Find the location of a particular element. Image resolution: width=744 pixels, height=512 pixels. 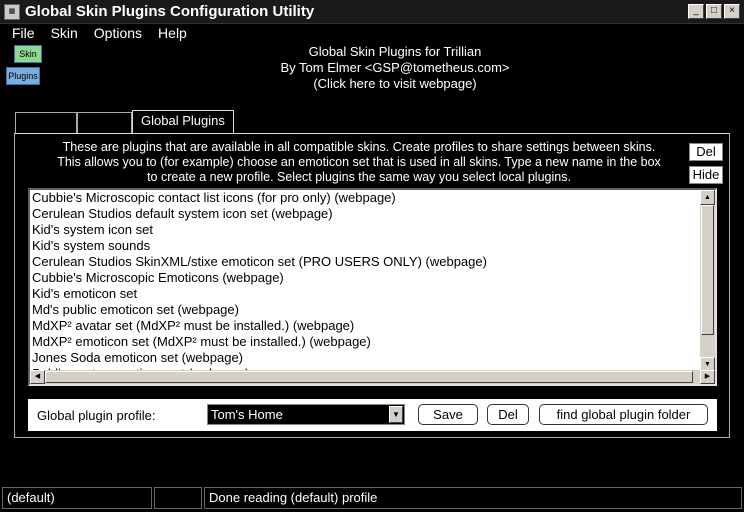

skin-plugins-logo: Skin Plugins is located at coordinates (27, 66).